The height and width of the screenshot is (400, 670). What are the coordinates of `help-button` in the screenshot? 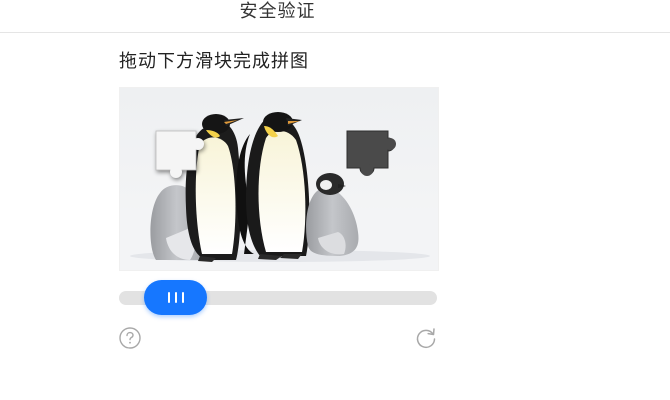 It's located at (130, 338).